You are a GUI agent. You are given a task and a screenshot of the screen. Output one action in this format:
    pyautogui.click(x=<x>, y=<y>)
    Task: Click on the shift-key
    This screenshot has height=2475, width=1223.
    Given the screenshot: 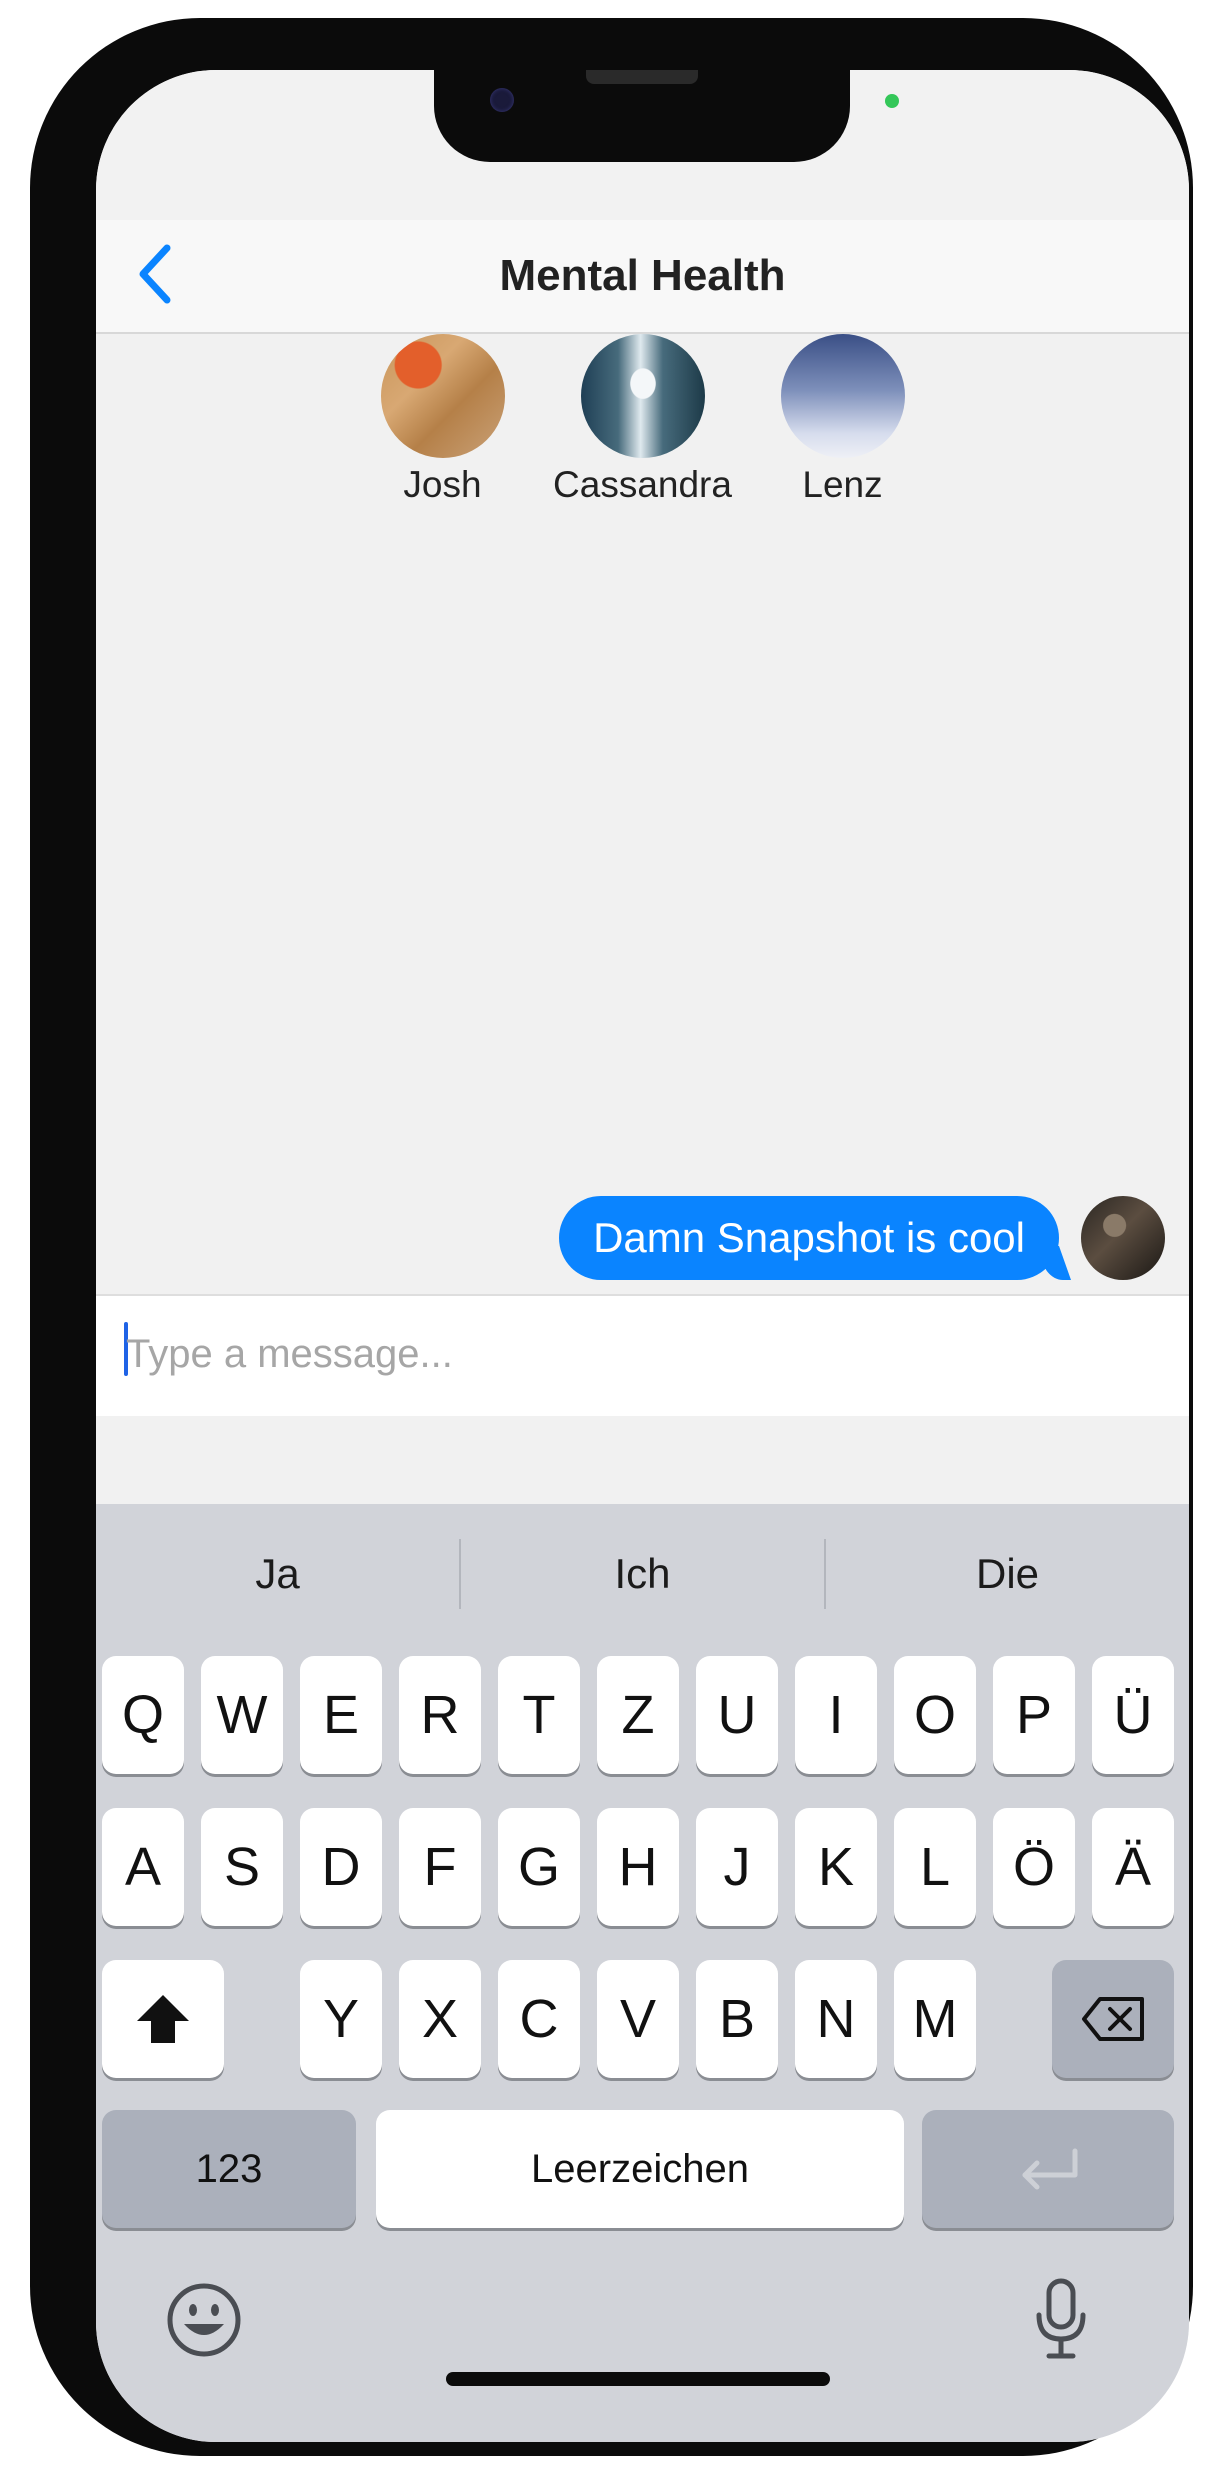 What is the action you would take?
    pyautogui.click(x=163, y=2019)
    